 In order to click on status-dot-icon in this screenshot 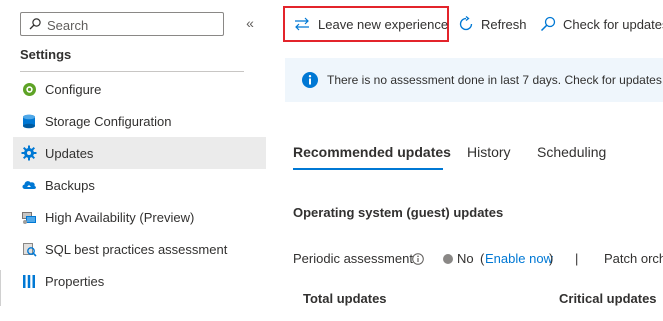, I will do `click(448, 259)`.